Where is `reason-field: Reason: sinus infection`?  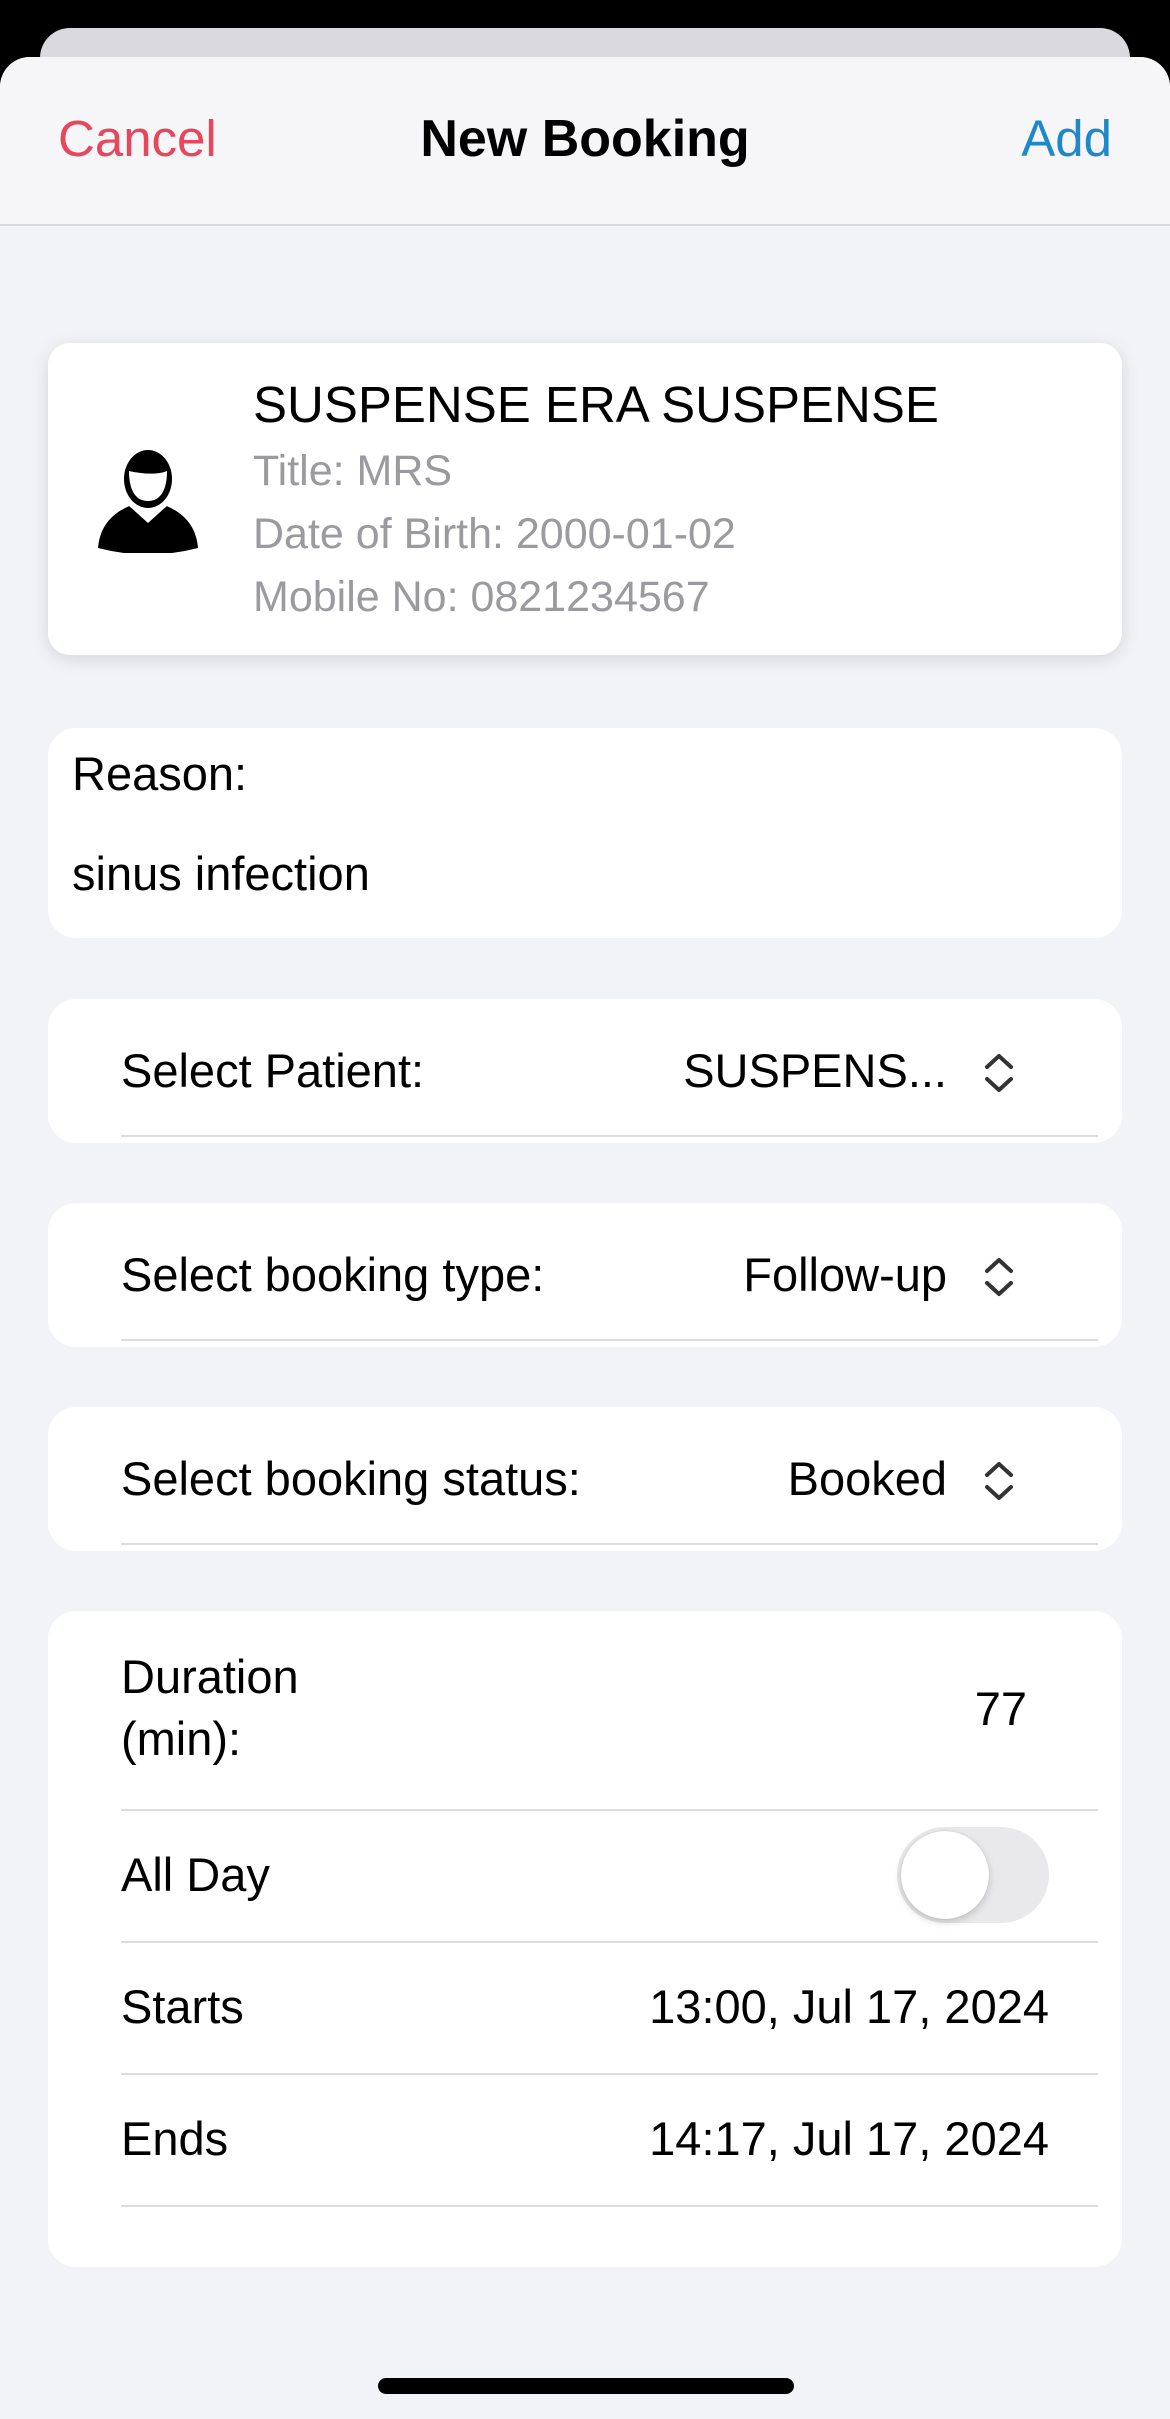
reason-field: Reason: sinus infection is located at coordinates (585, 833).